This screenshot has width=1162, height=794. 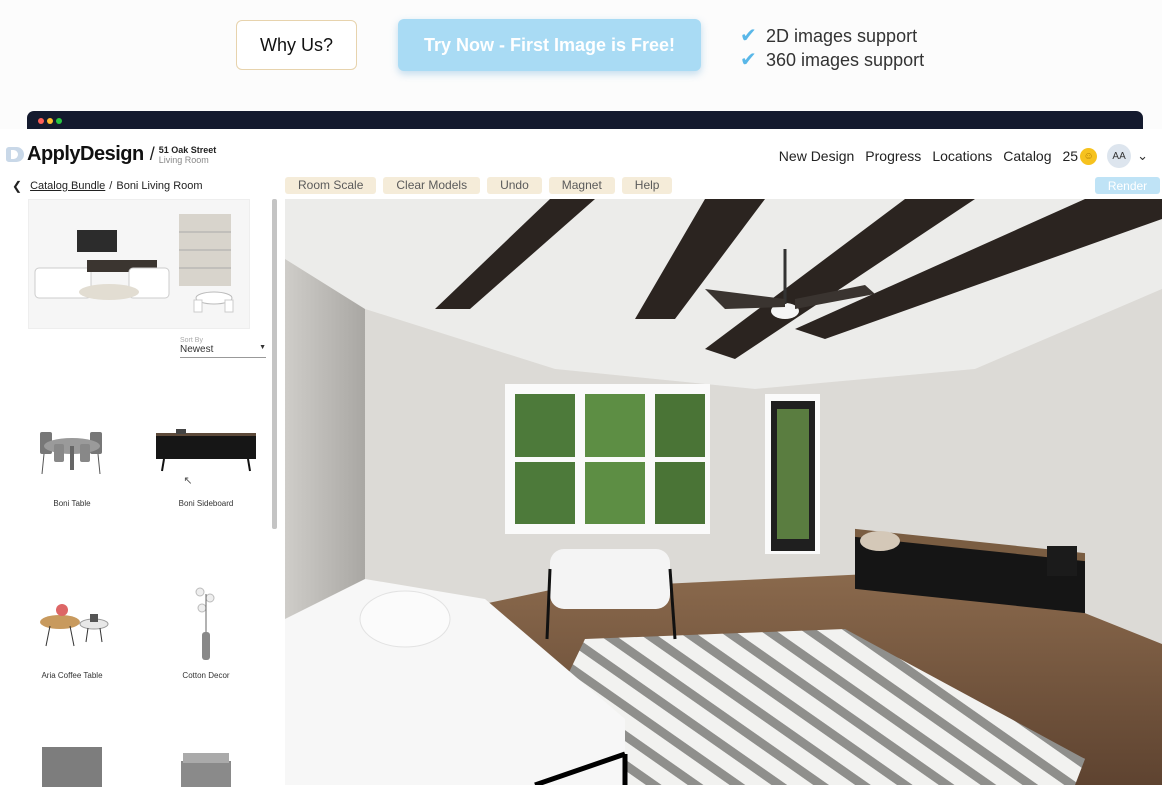 What do you see at coordinates (85, 154) in the screenshot?
I see `logo-text: ApplyDesign` at bounding box center [85, 154].